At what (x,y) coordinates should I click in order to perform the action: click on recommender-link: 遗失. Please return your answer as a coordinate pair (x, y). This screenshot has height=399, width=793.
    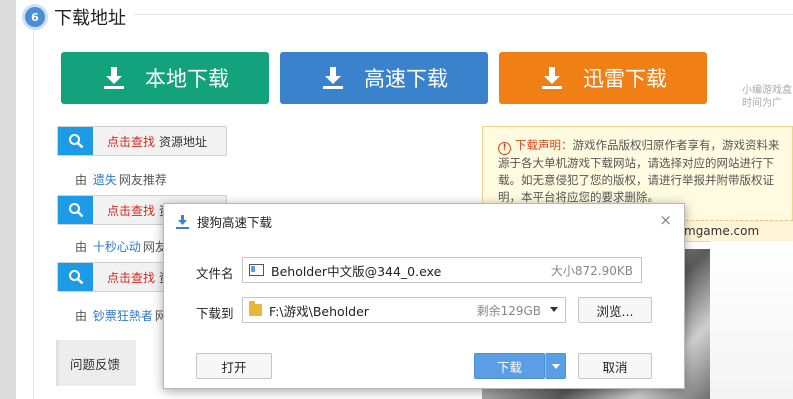
    Looking at the image, I should click on (105, 180).